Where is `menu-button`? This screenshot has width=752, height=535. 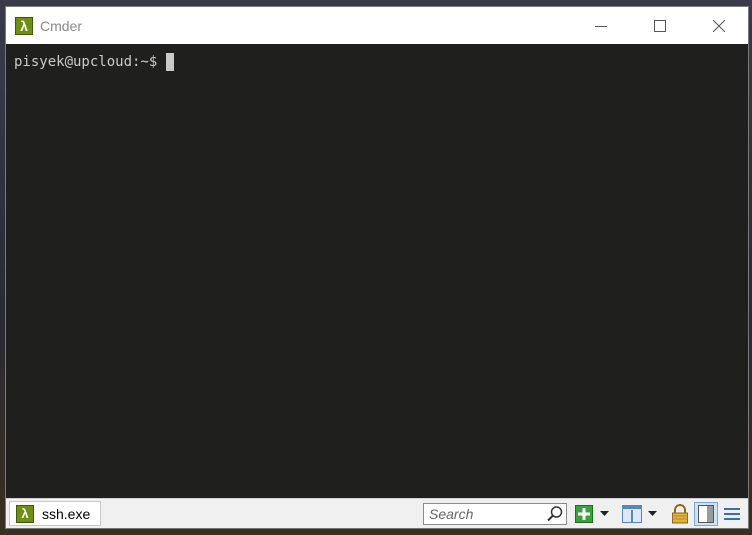
menu-button is located at coordinates (732, 514).